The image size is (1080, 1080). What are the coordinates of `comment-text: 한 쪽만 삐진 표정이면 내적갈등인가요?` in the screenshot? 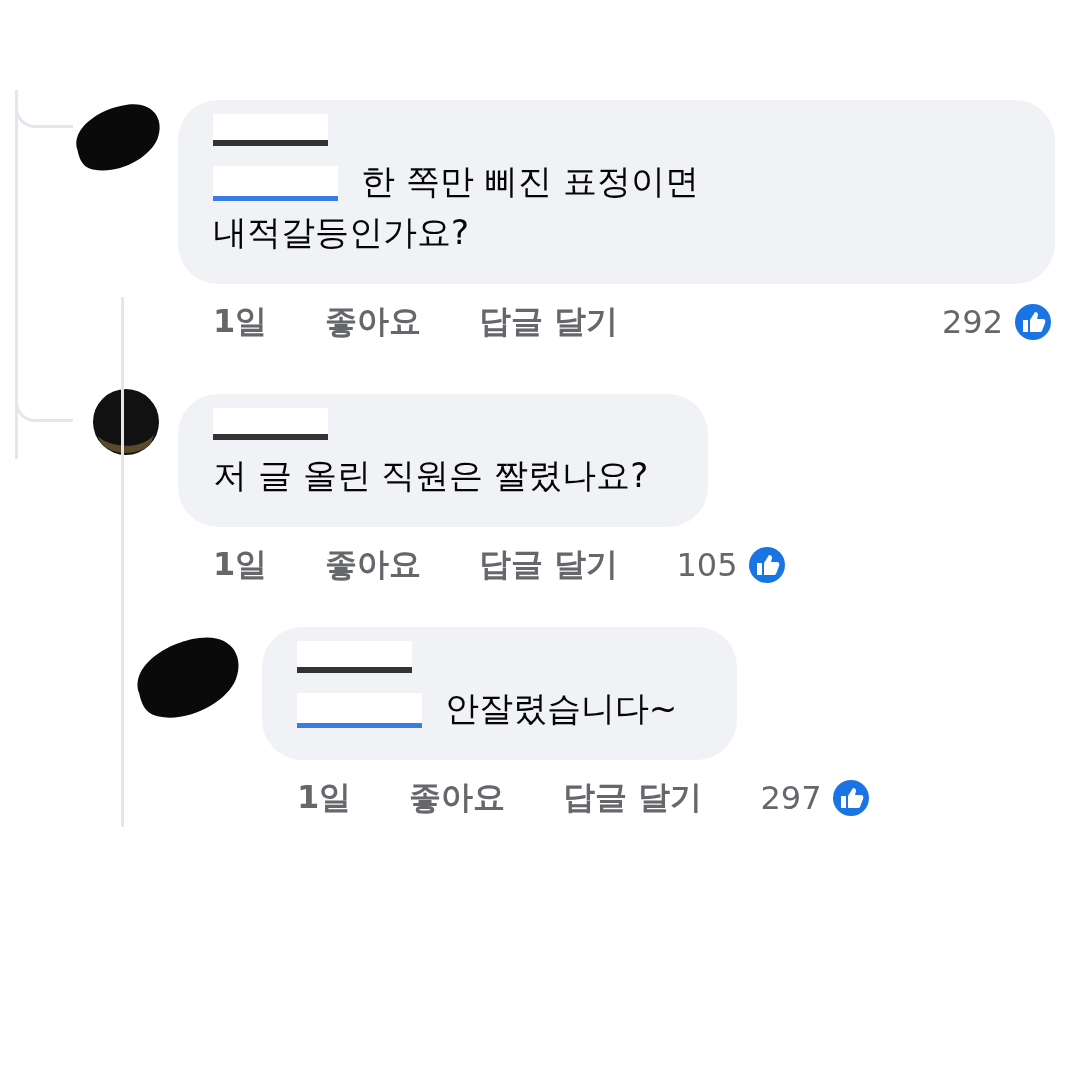 It's located at (456, 206).